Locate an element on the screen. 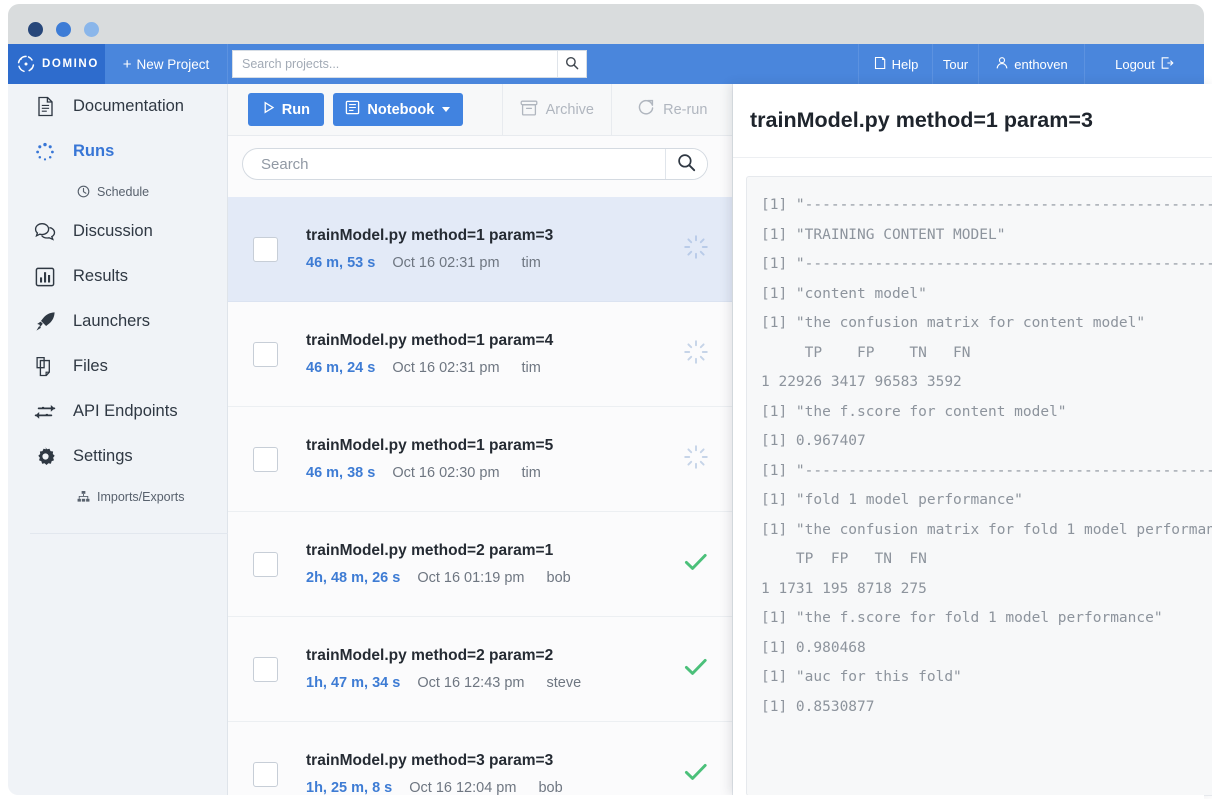 The image size is (1212, 799). new-project-button: + New Project is located at coordinates (166, 64).